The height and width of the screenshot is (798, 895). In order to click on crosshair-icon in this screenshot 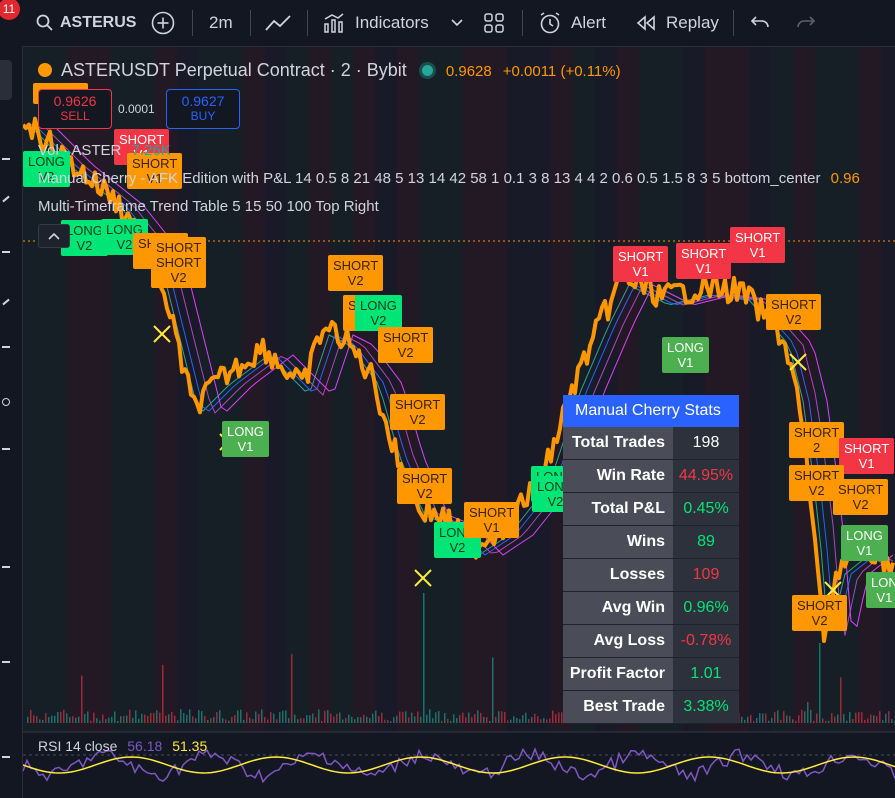, I will do `click(6, 159)`.